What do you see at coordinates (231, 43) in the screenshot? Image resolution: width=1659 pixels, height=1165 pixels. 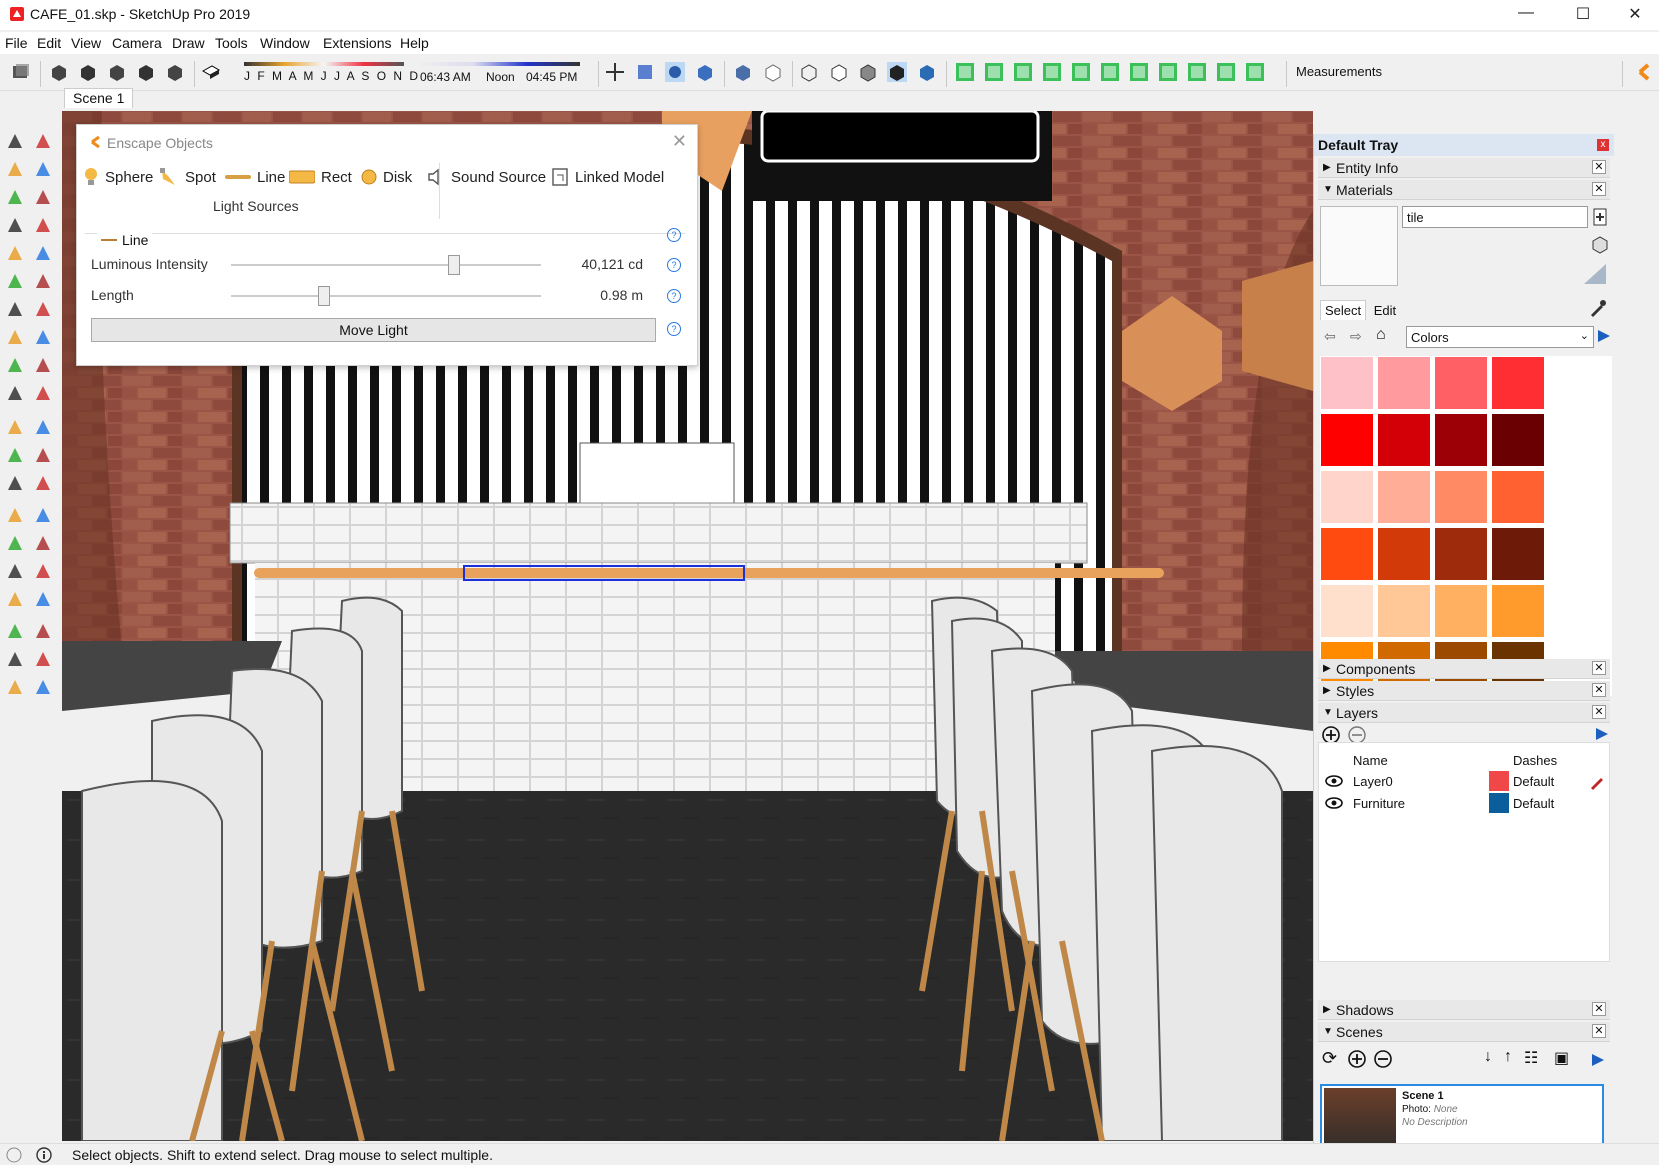 I see `menu-tools: Tools` at bounding box center [231, 43].